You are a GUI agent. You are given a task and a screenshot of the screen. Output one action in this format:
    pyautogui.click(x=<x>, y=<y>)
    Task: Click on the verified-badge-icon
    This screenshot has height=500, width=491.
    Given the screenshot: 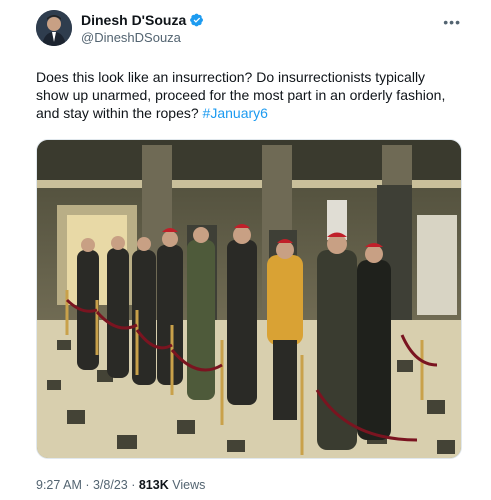 What is the action you would take?
    pyautogui.click(x=197, y=20)
    